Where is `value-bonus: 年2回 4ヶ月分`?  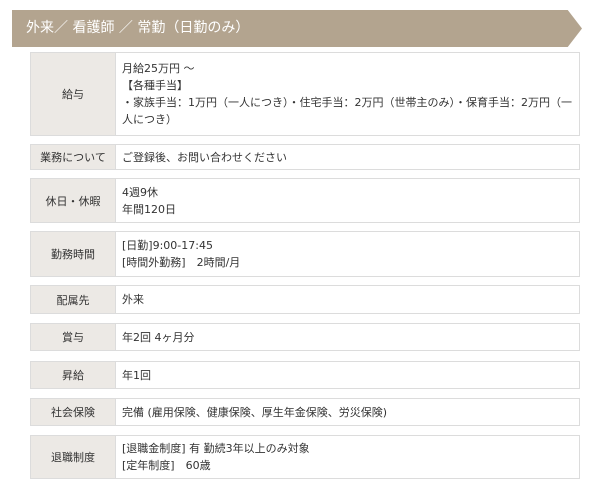
value-bonus: 年2回 4ヶ月分 is located at coordinates (347, 337).